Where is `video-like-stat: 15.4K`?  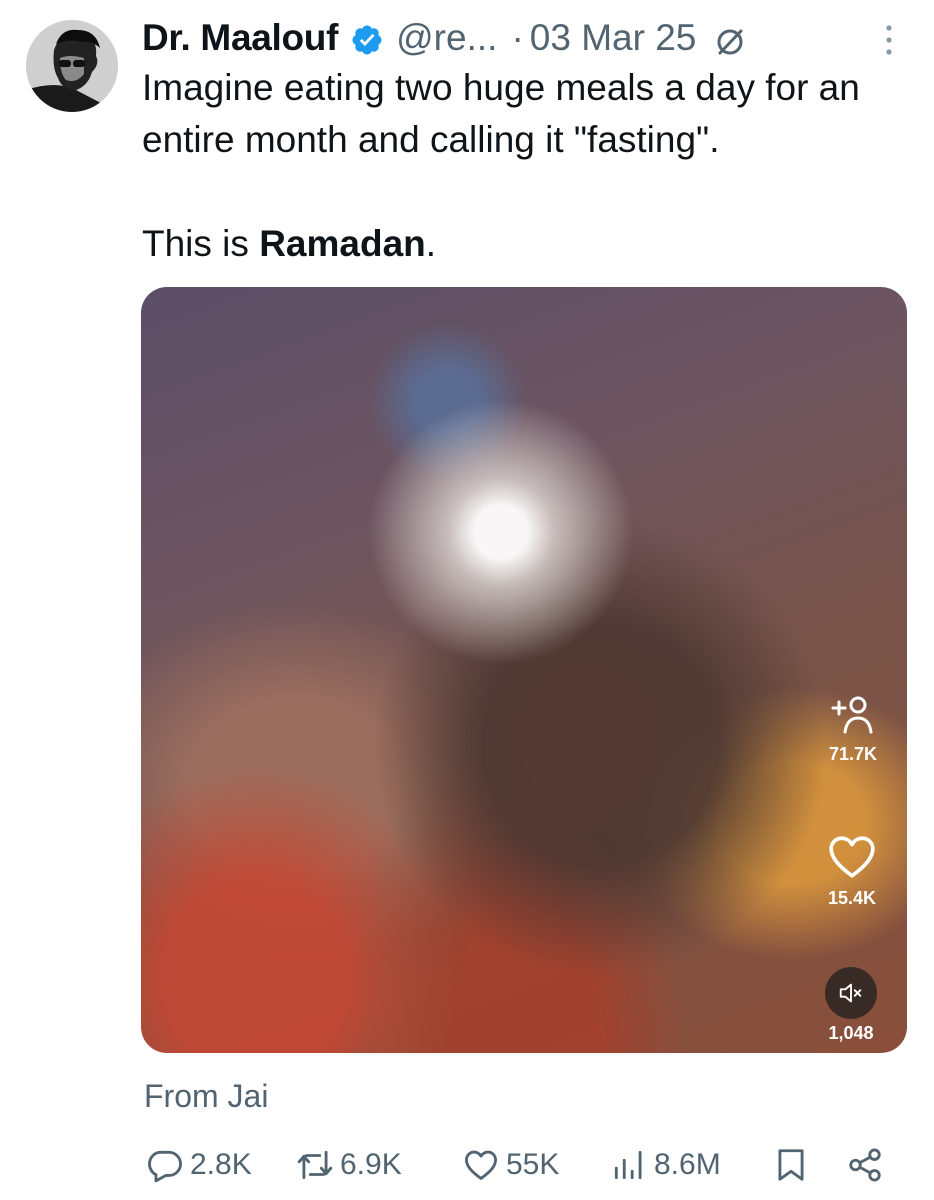
video-like-stat: 15.4K is located at coordinates (852, 871).